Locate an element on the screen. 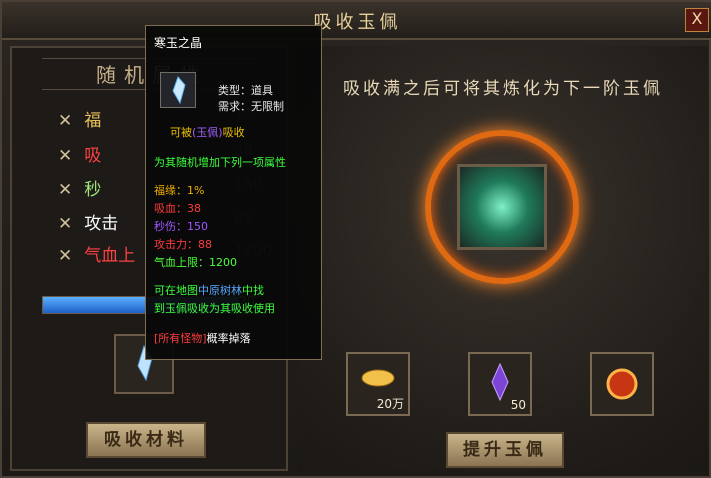 The width and height of the screenshot is (711, 478). absorbable-suffix: 吸收 is located at coordinates (233, 132).